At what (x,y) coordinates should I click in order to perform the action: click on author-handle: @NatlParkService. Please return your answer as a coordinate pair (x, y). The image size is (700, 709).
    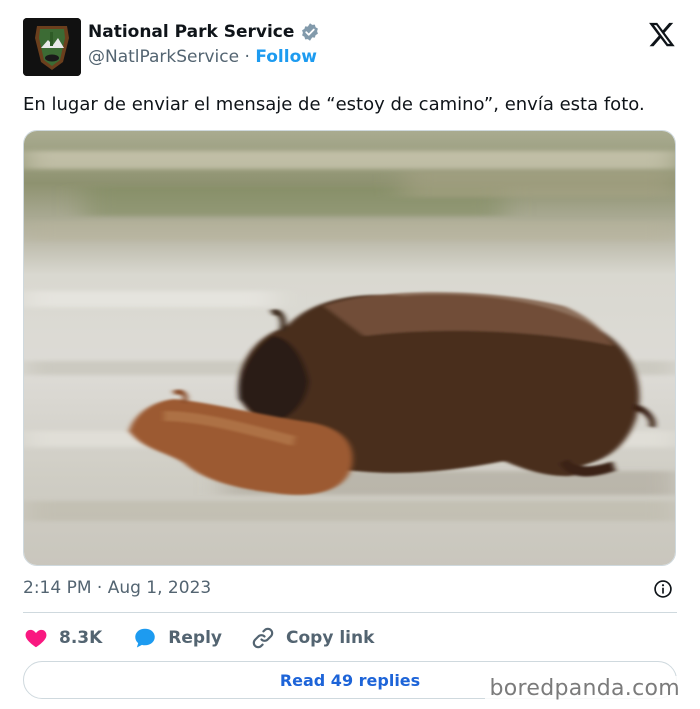
    Looking at the image, I should click on (163, 57).